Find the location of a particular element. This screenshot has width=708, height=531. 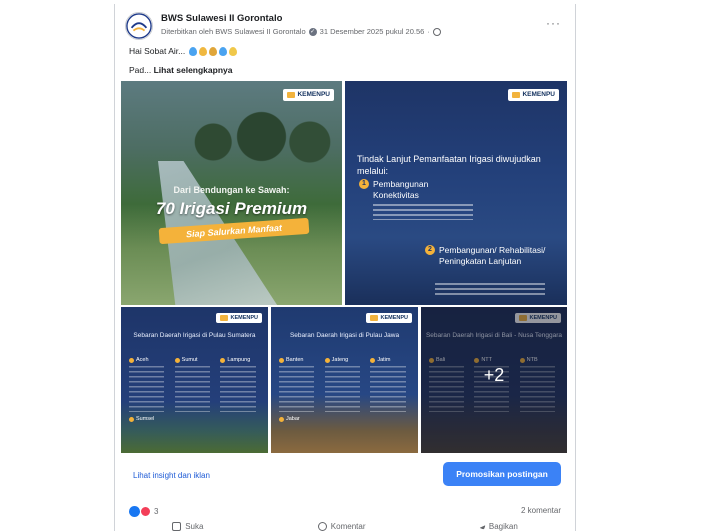

promote-post-button: Promosikan postingan is located at coordinates (502, 474).